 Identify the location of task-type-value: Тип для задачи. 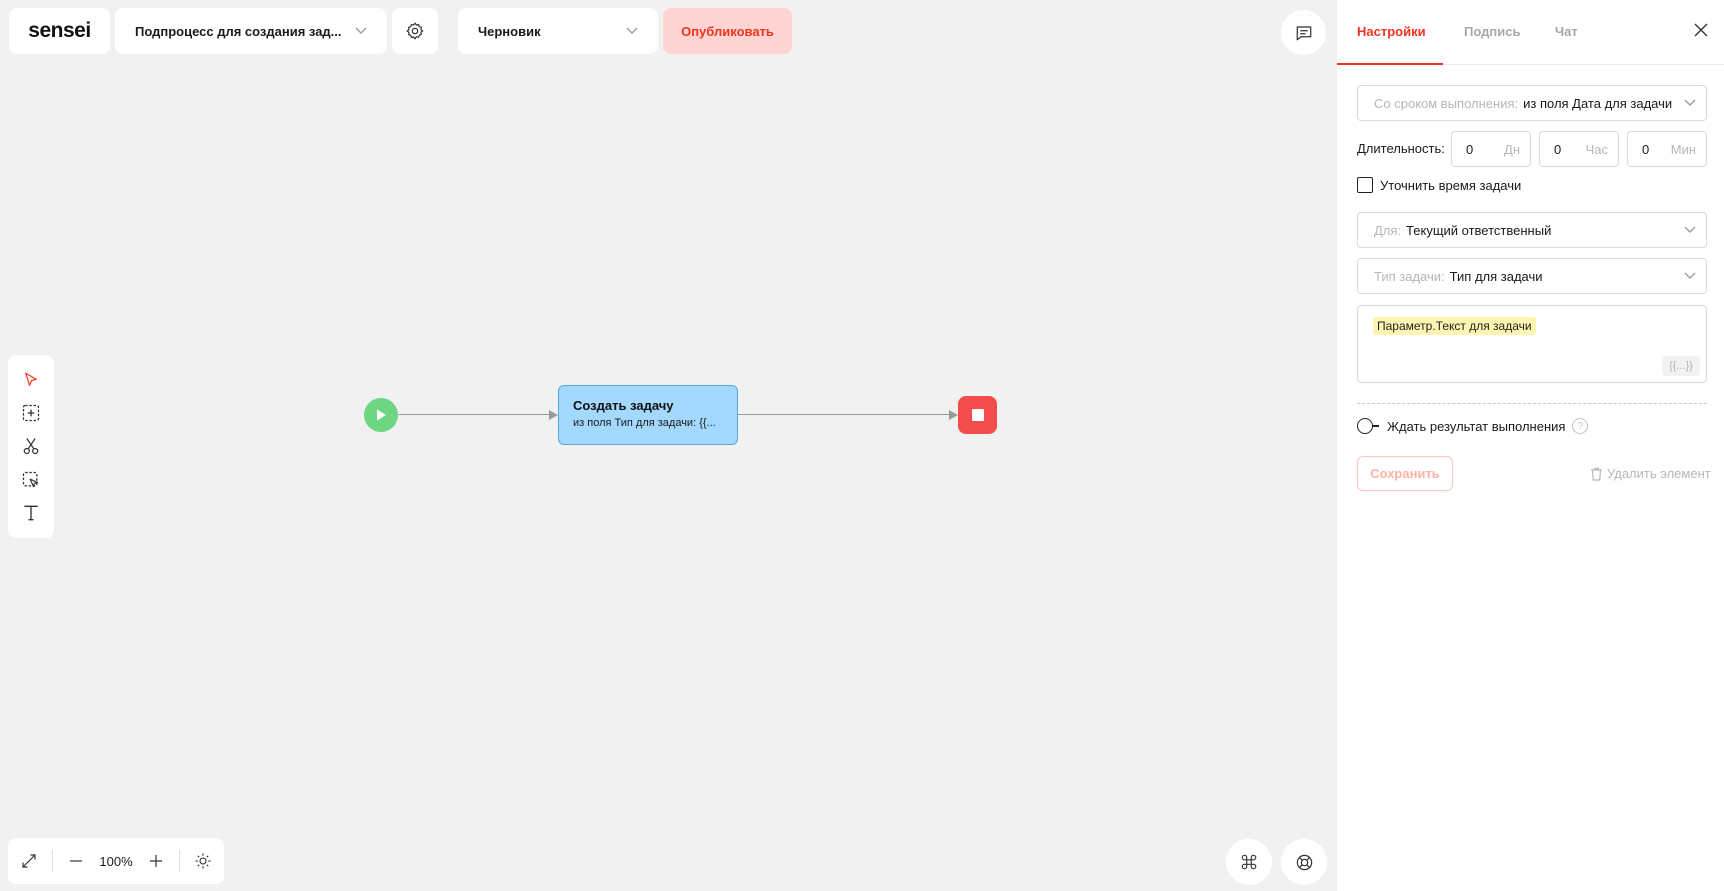
(1496, 276).